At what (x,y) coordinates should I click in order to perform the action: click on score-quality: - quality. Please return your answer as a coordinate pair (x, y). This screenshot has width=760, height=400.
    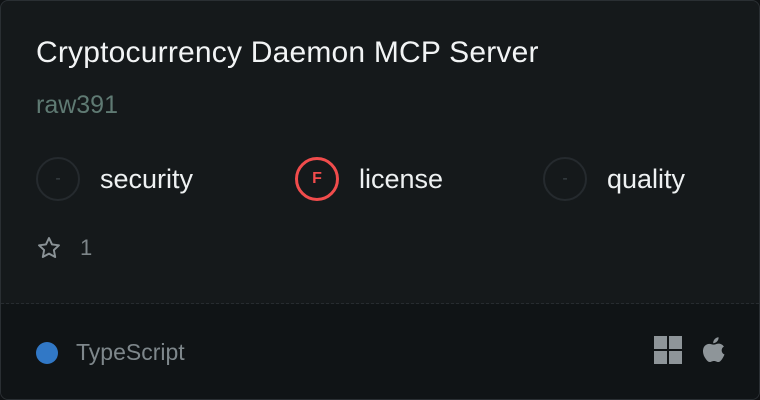
    Looking at the image, I should click on (614, 179).